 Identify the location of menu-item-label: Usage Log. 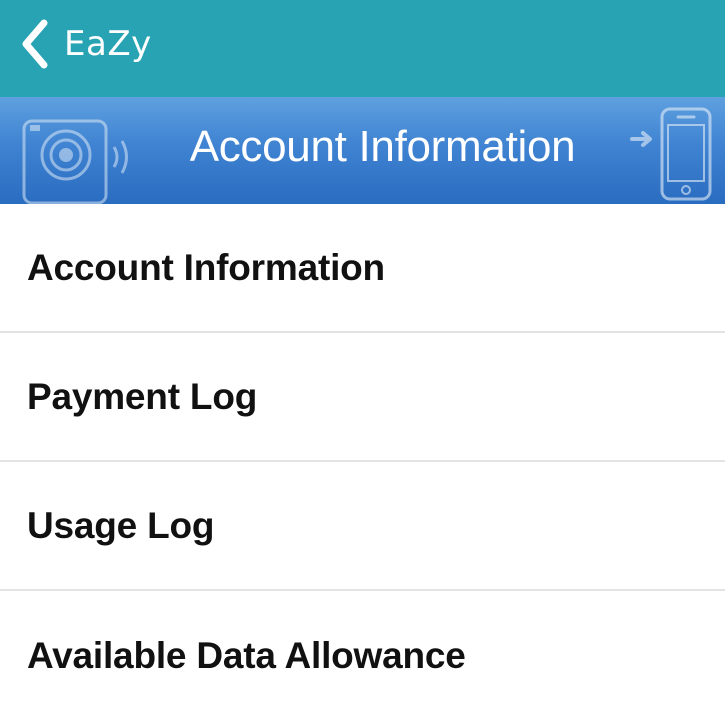
(121, 525).